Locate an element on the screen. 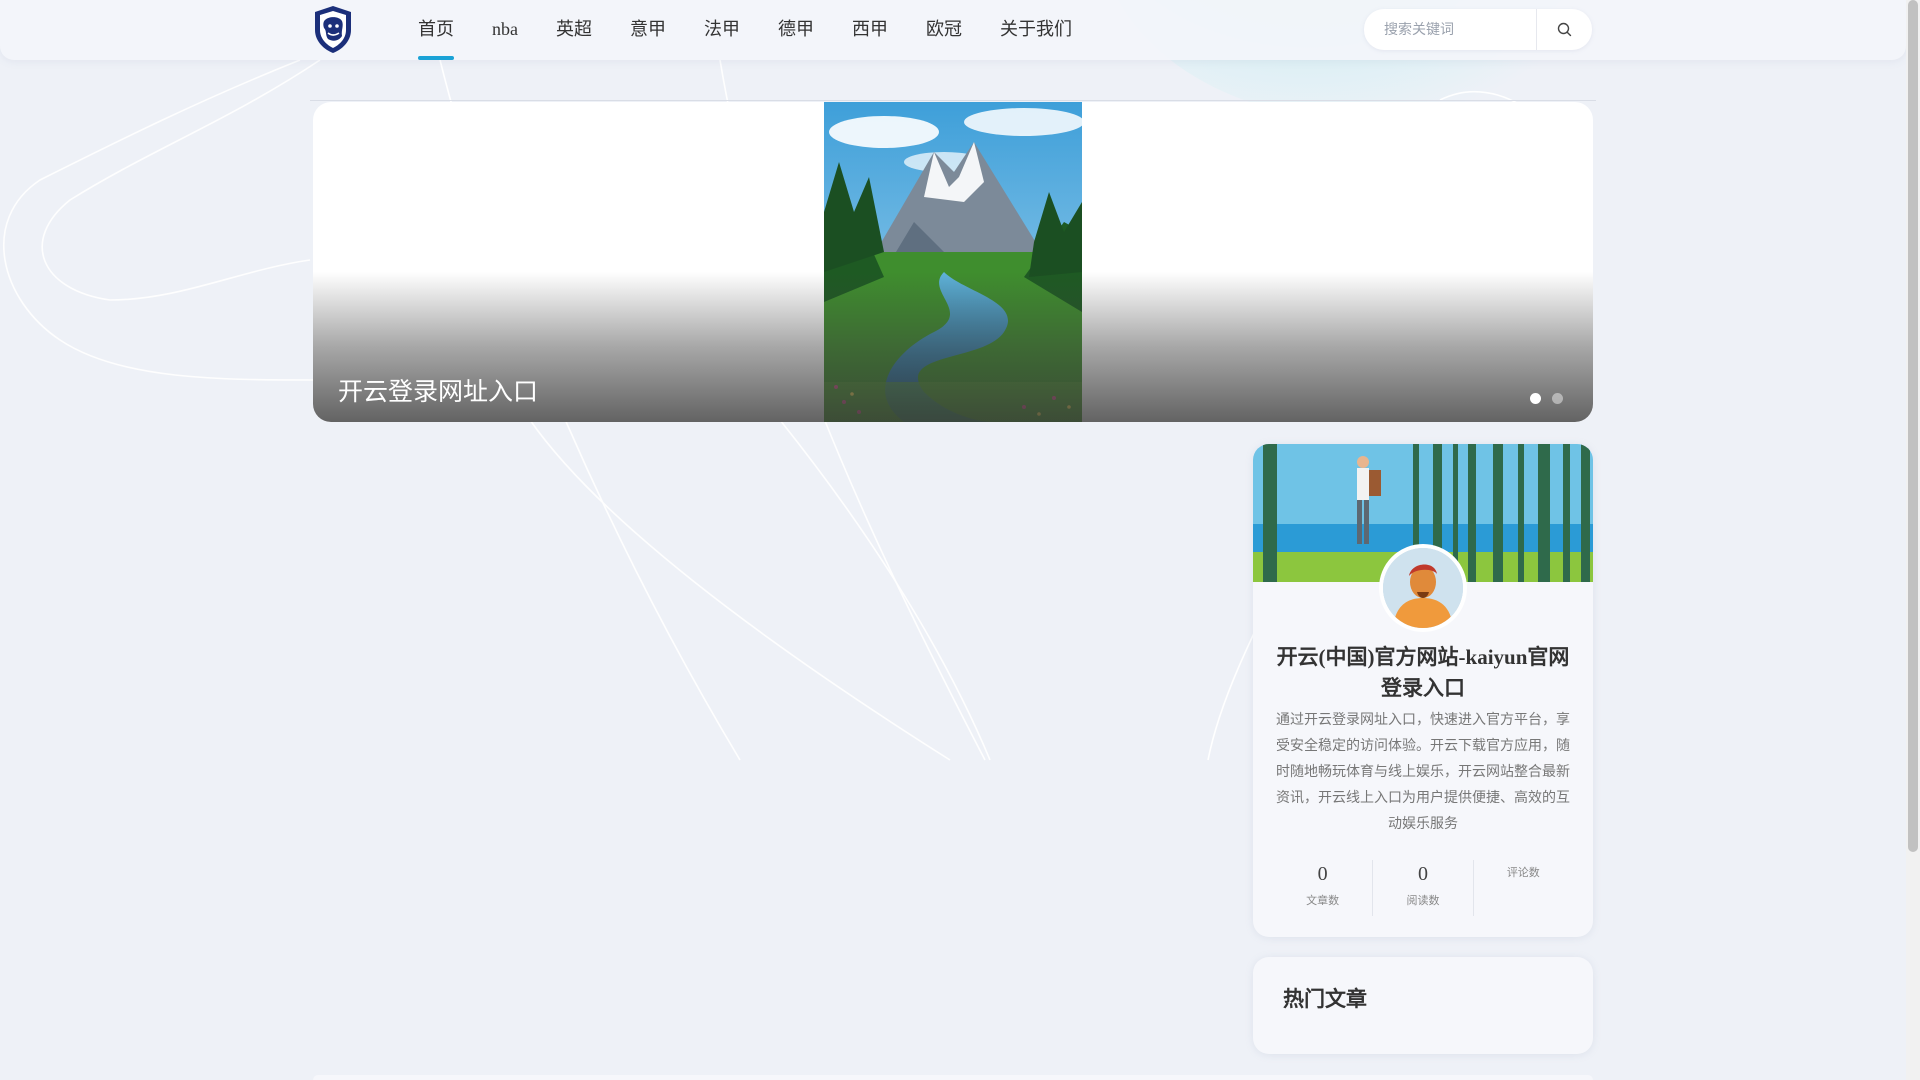 The image size is (1920, 1080). search-button is located at coordinates (1564, 29).